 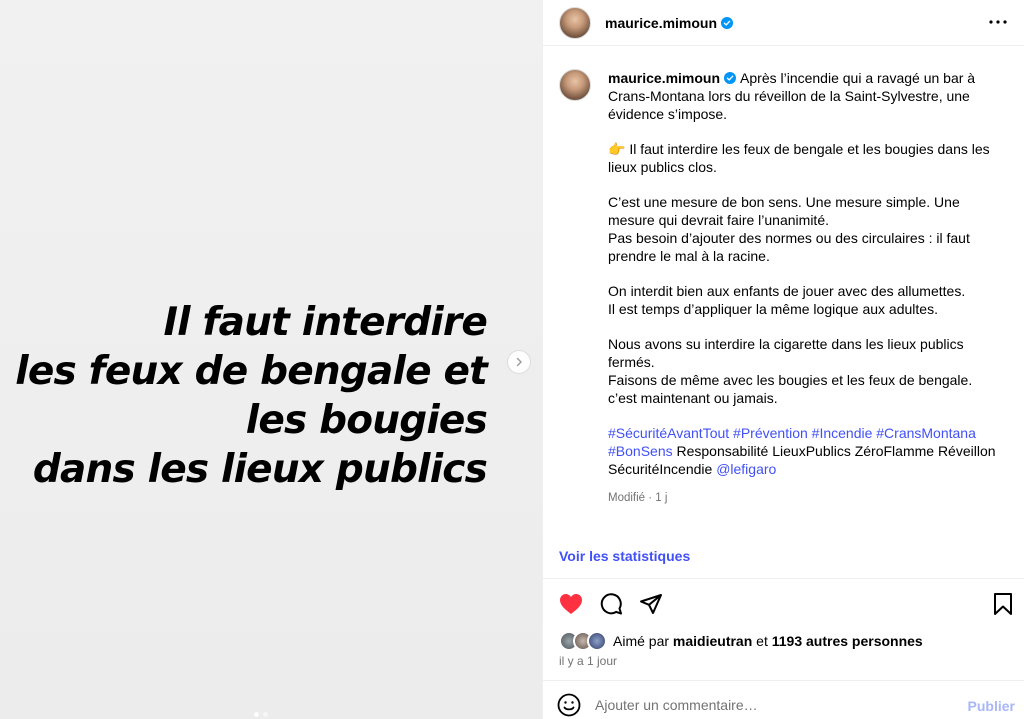 What do you see at coordinates (847, 641) in the screenshot?
I see `likes-count-link: 1193 autres personnes` at bounding box center [847, 641].